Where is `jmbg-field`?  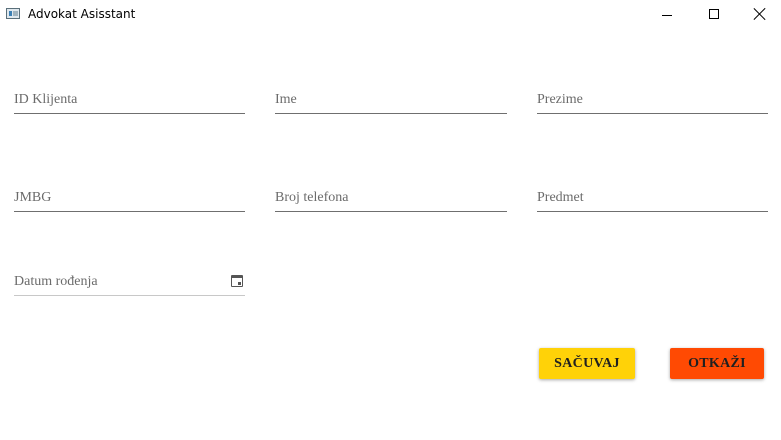 jmbg-field is located at coordinates (129, 198).